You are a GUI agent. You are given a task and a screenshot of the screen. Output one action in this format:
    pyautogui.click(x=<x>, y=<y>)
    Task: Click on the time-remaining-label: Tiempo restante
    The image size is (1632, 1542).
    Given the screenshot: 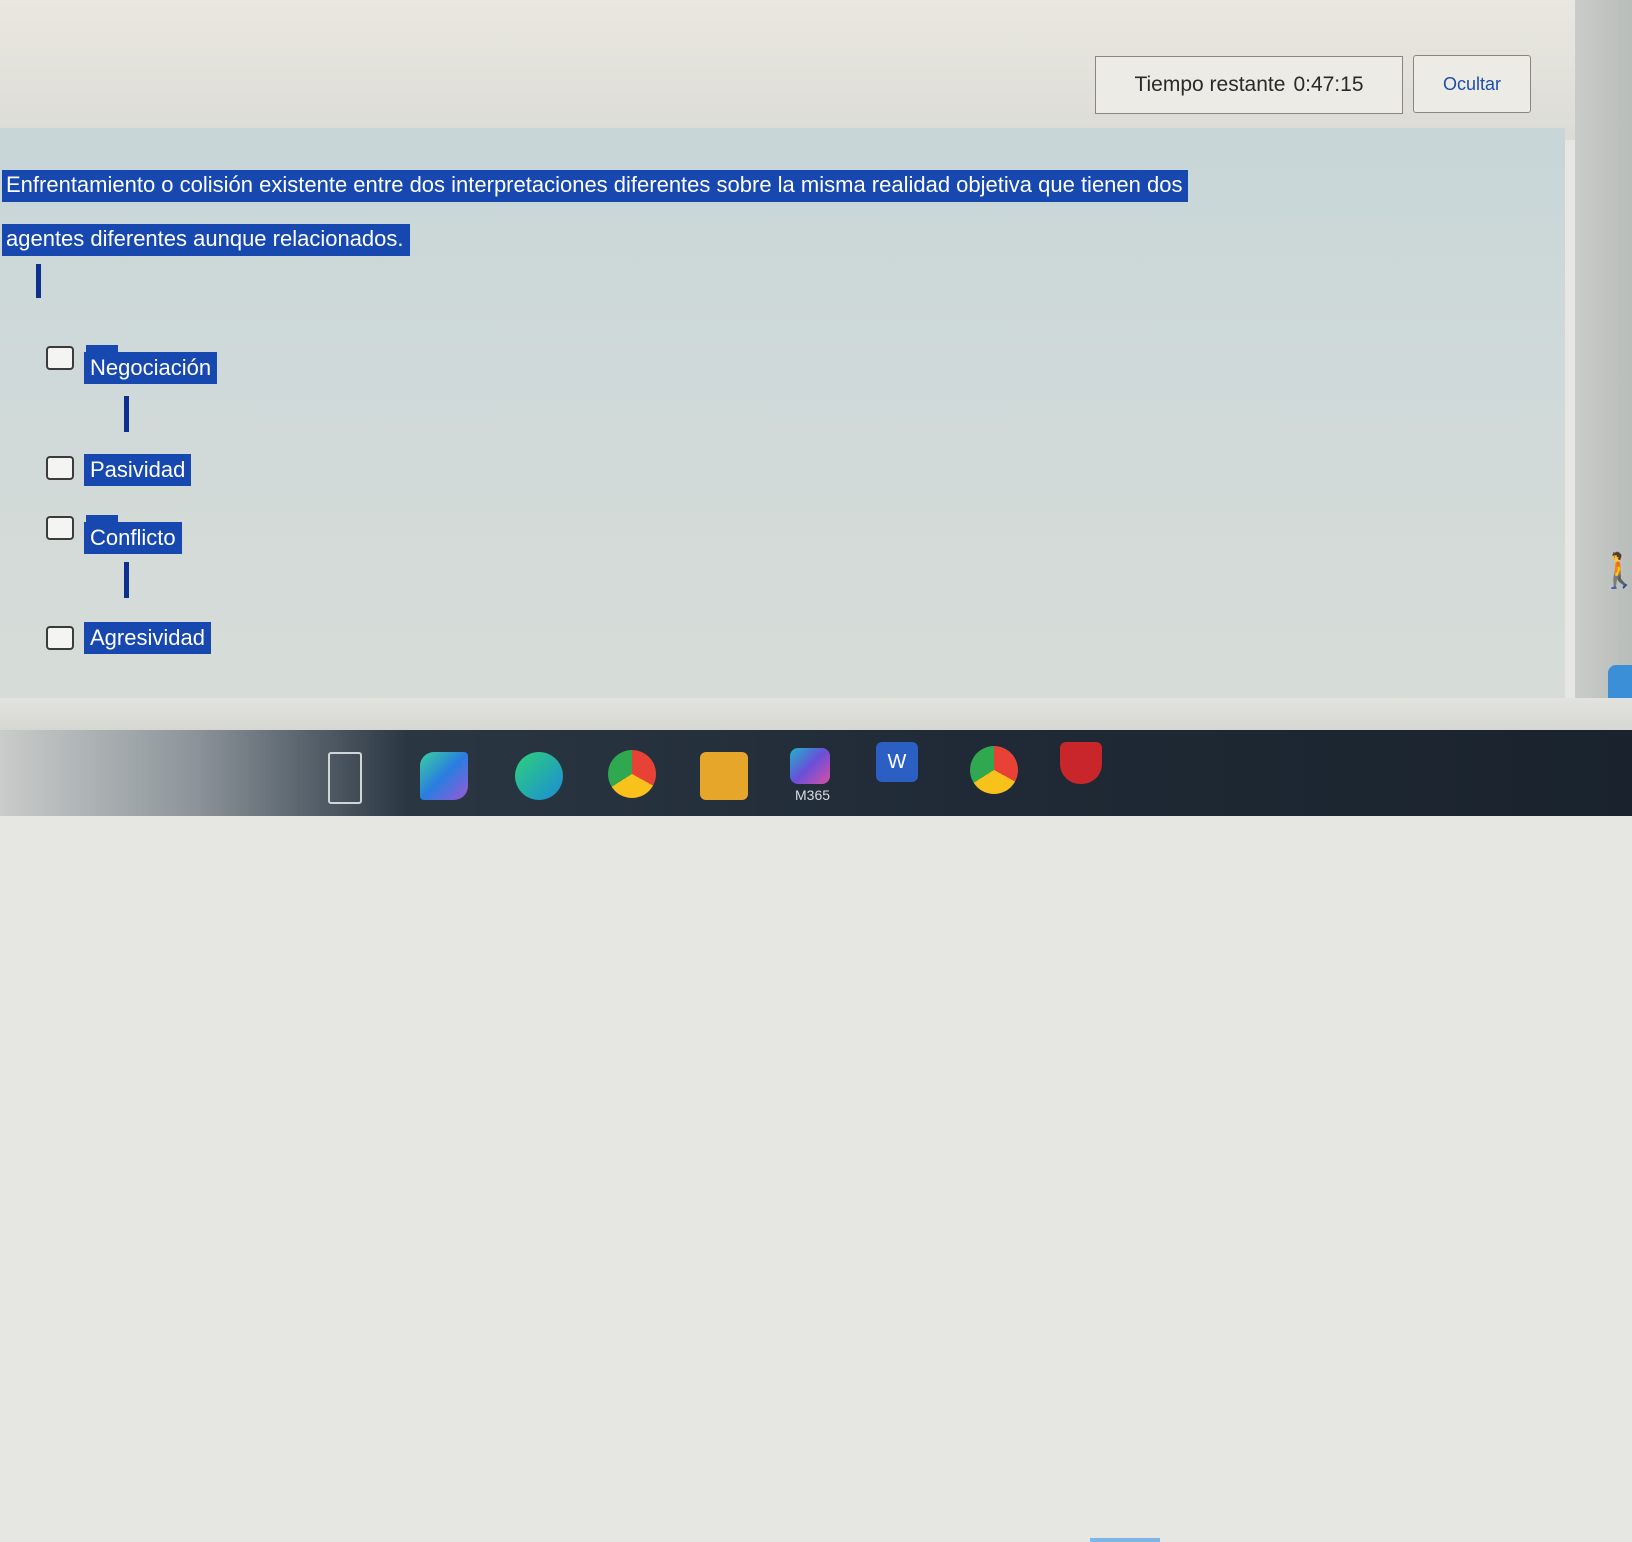 What is the action you would take?
    pyautogui.click(x=1210, y=84)
    